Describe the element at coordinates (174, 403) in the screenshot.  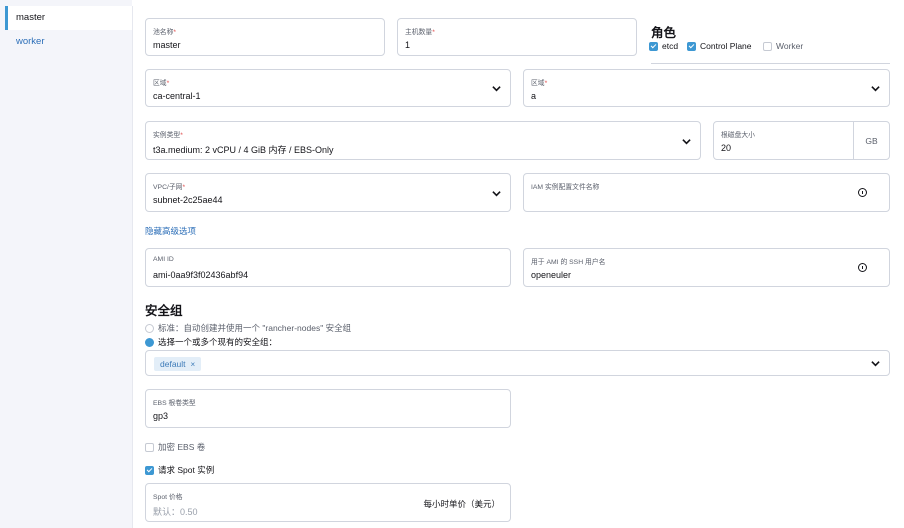
I see `ebs-volume-type-label: EBS 根卷类型` at that location.